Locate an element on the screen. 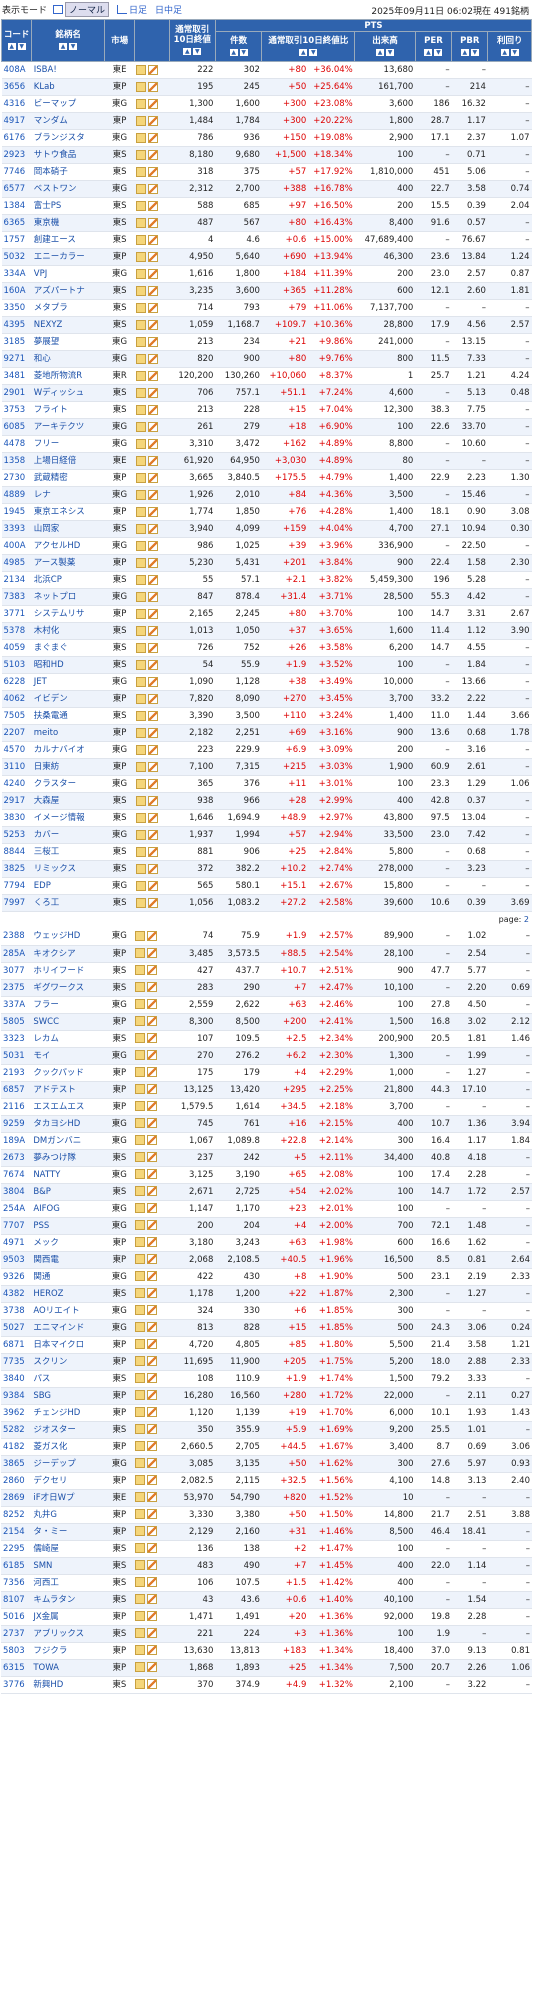 This screenshot has width=533, height=2000. code-cell: 5027 is located at coordinates (16, 1328).